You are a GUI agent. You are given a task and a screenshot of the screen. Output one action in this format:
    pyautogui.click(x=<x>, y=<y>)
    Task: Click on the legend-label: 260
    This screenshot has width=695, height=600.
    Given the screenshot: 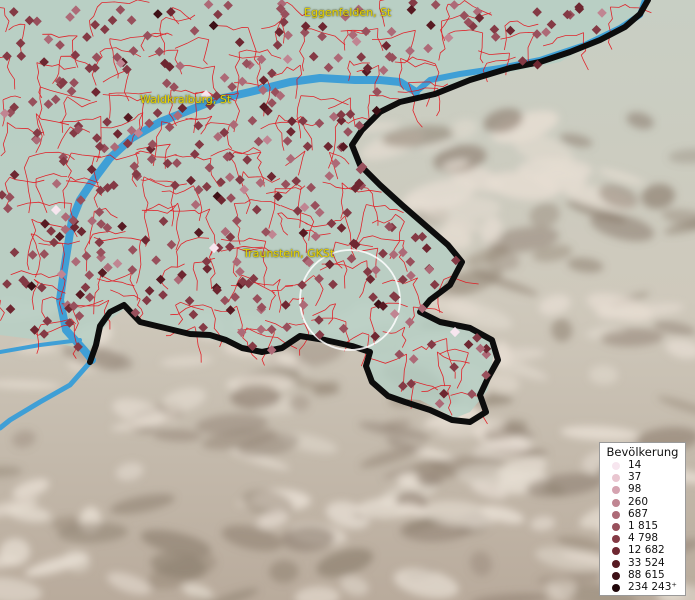 What is the action you would take?
    pyautogui.click(x=638, y=501)
    